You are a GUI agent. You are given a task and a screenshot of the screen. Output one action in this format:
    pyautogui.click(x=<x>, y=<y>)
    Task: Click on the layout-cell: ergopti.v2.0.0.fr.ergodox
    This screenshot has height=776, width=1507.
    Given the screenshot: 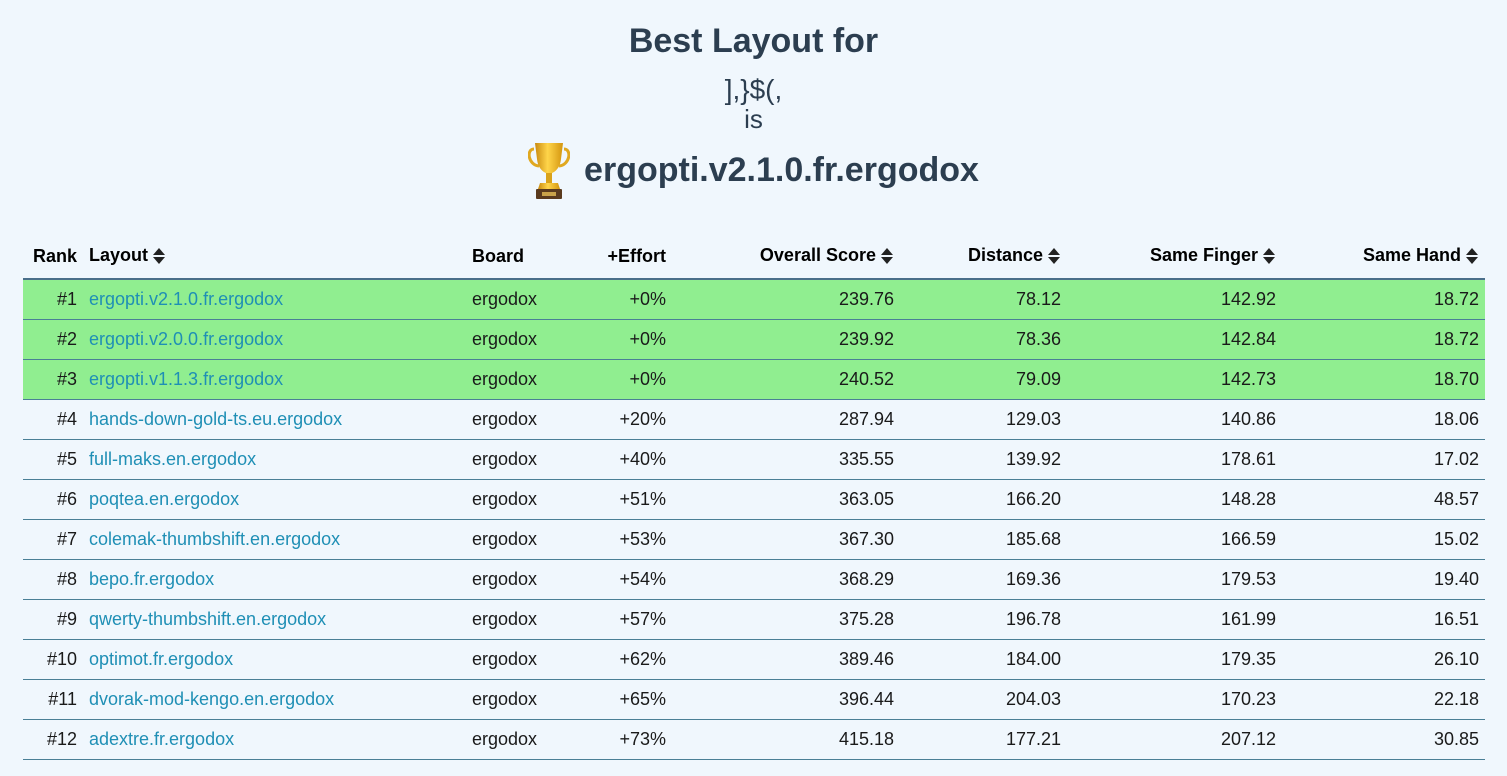 What is the action you would take?
    pyautogui.click(x=274, y=339)
    